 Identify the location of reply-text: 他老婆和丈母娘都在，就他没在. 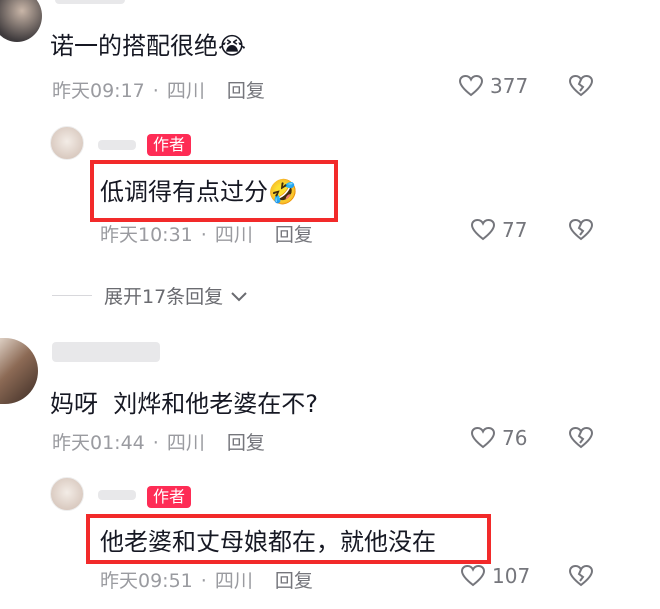
(268, 542).